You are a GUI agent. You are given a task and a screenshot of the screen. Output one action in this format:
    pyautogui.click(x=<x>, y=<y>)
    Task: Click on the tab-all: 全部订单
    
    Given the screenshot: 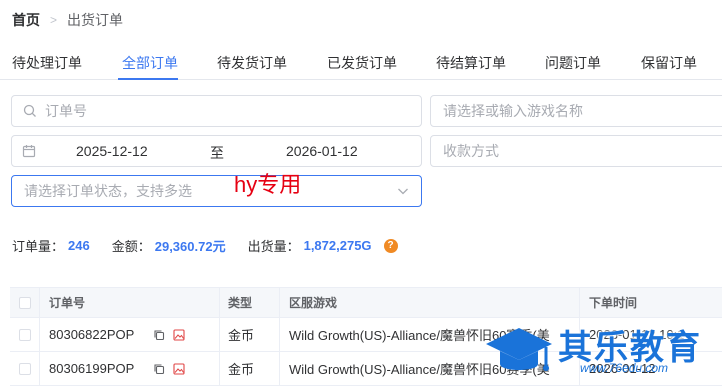 What is the action you would take?
    pyautogui.click(x=150, y=63)
    